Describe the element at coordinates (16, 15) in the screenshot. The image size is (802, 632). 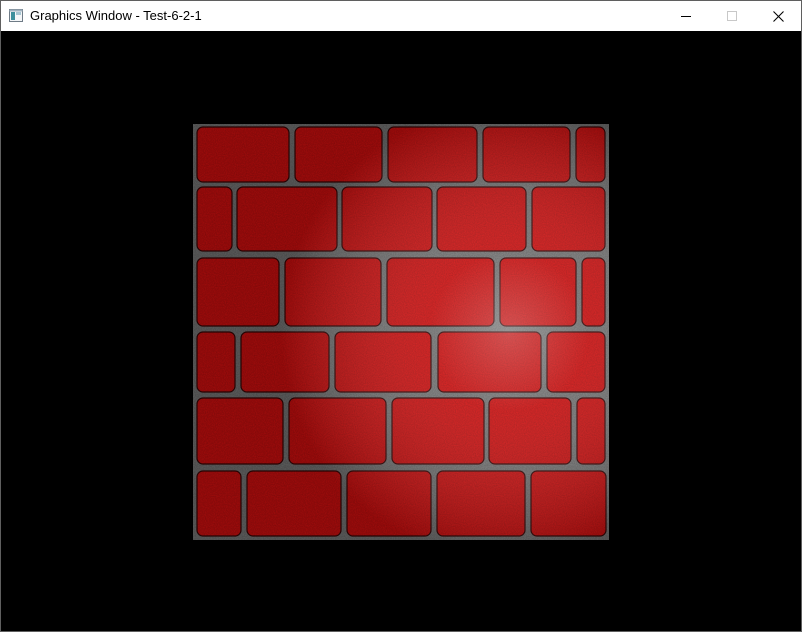
I see `app-window-icon` at that location.